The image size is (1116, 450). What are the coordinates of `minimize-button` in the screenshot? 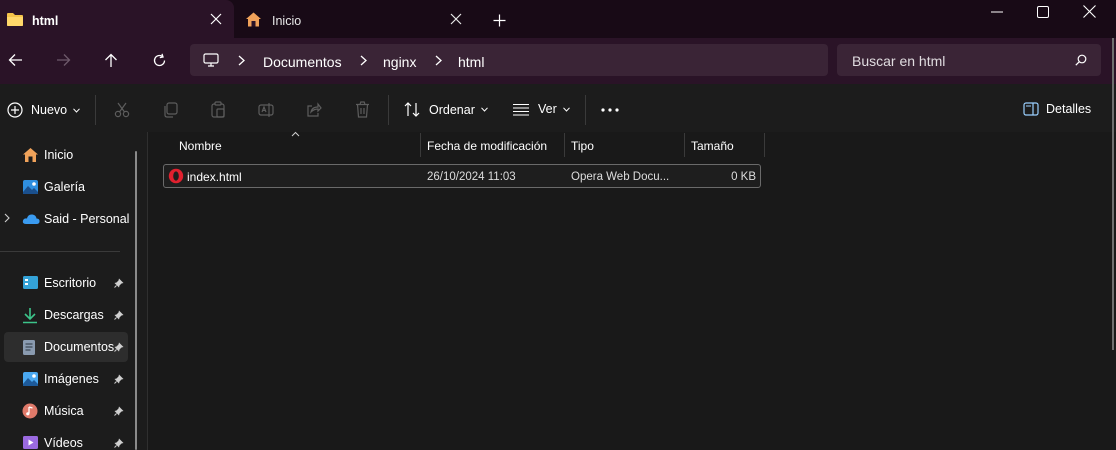 It's located at (997, 12).